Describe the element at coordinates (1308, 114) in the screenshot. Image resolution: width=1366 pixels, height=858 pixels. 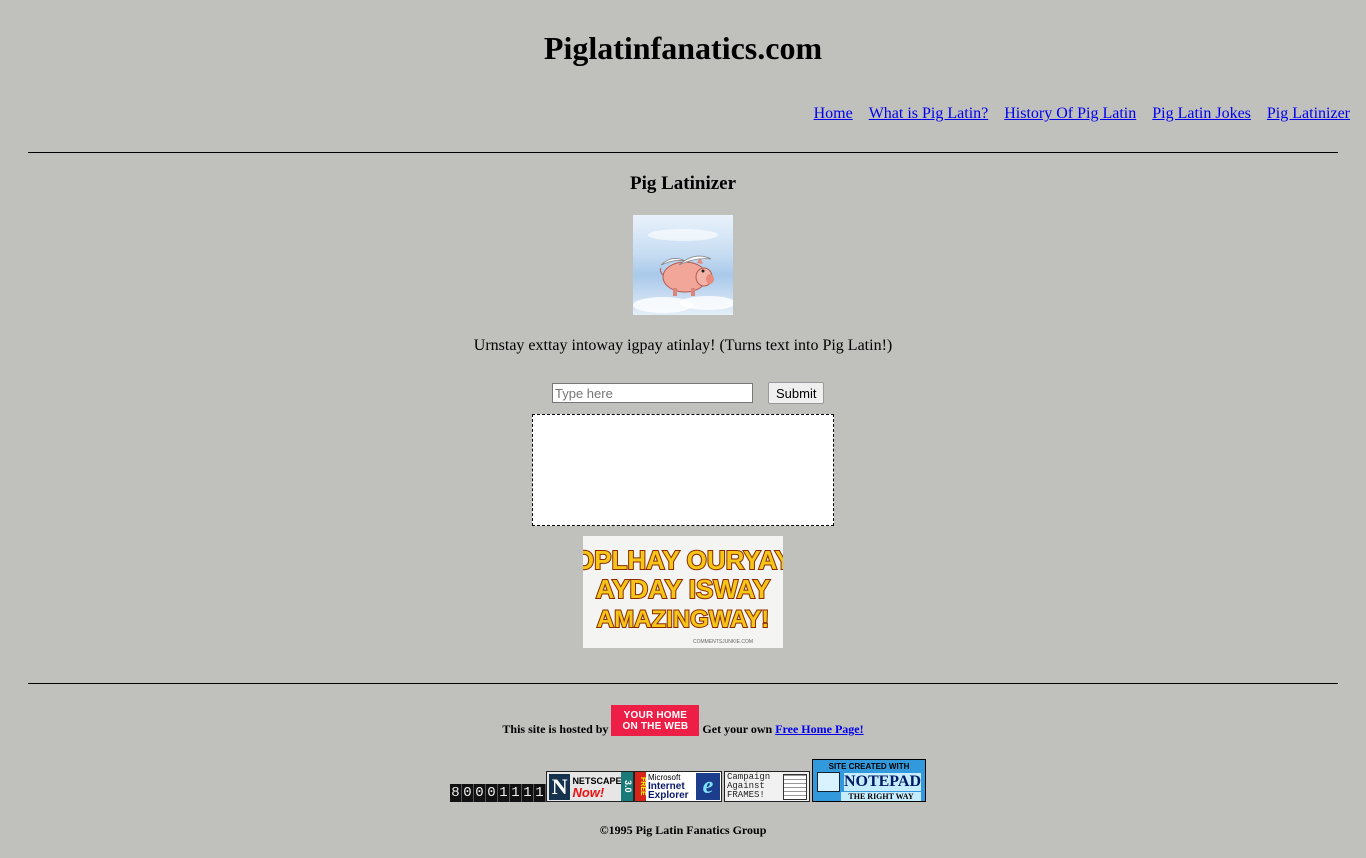
I see `nav-pig-latinizer-link: Pig Latinizer` at that location.